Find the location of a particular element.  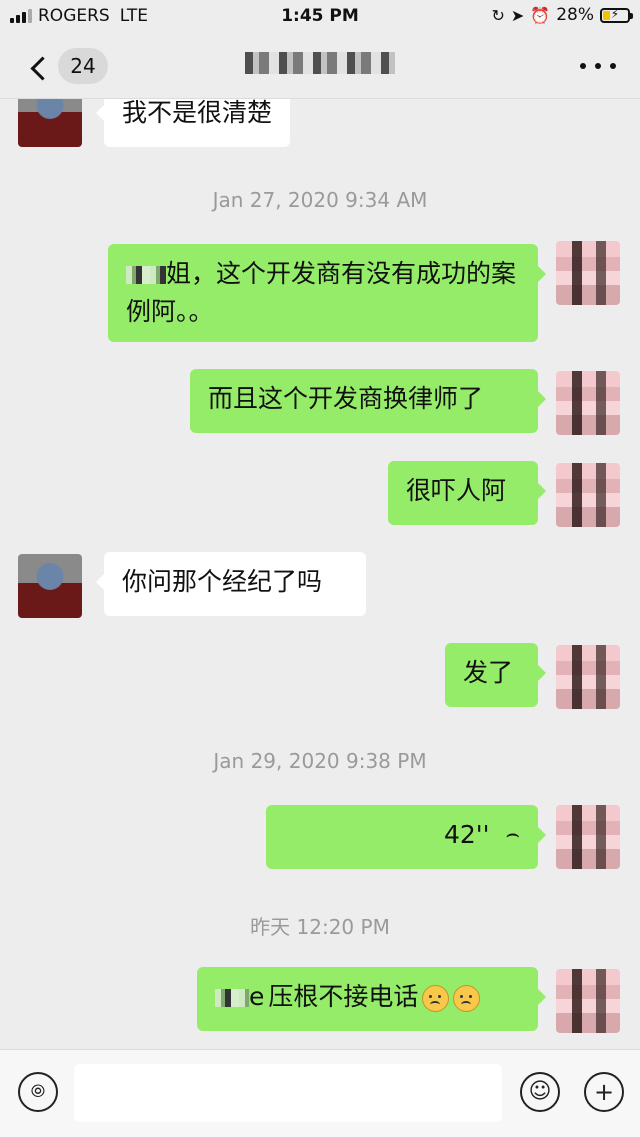

message-bubble-incoming: 你问那个经纪了吗 is located at coordinates (231, 584).